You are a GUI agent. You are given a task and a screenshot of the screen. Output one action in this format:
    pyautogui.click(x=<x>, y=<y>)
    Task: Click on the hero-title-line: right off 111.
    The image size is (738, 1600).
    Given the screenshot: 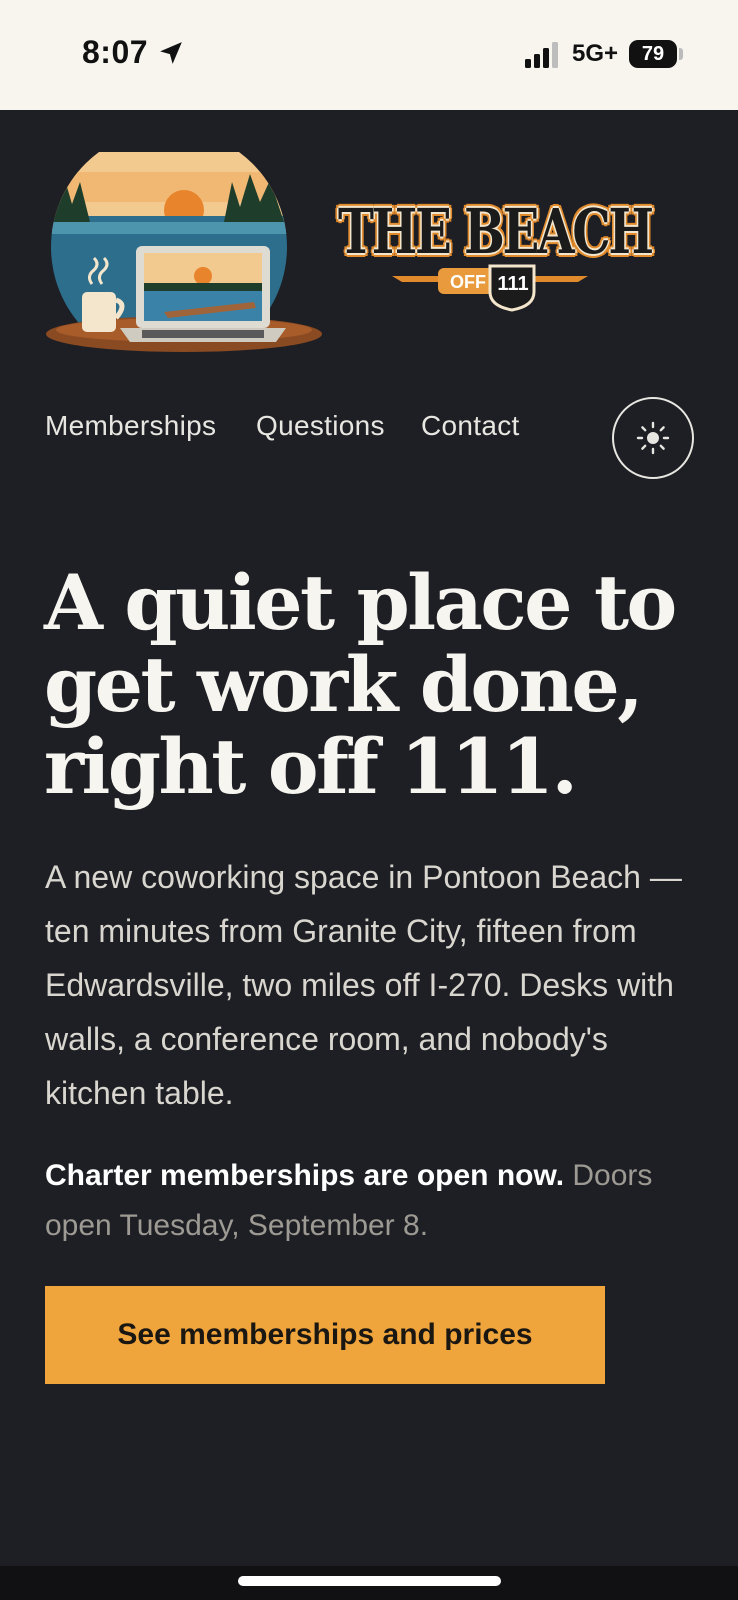 What is the action you would take?
    pyautogui.click(x=311, y=766)
    